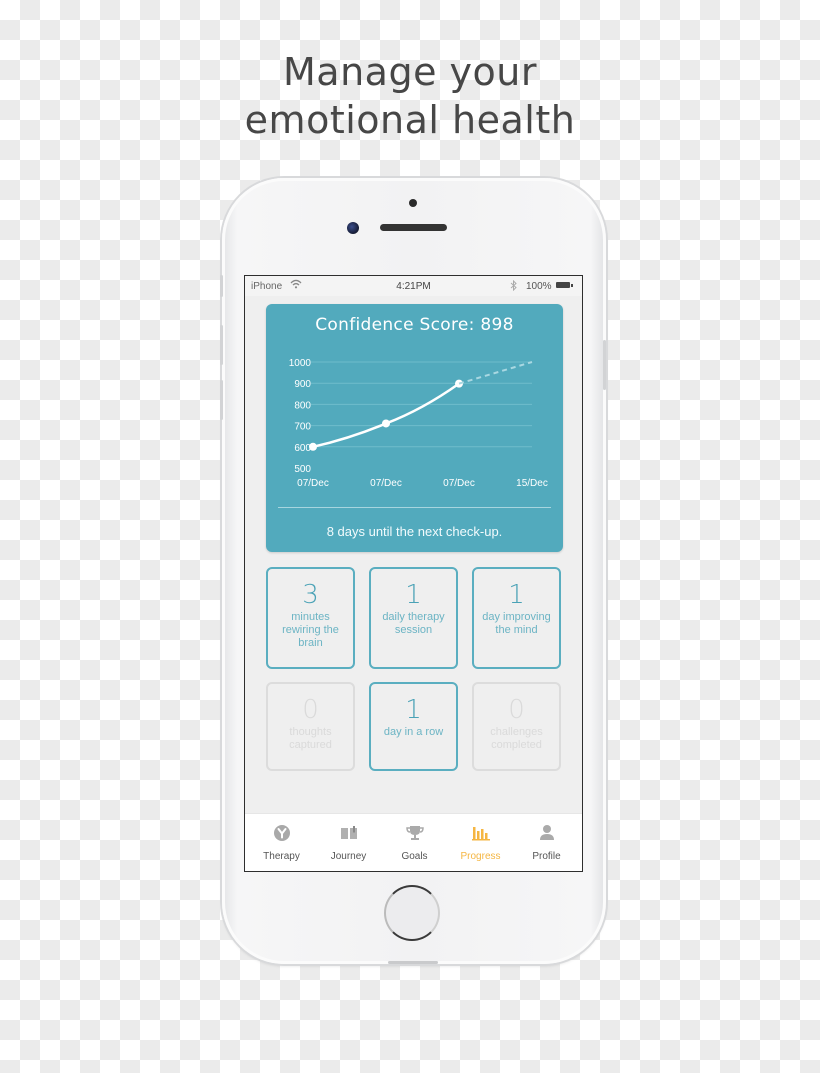  What do you see at coordinates (300, 363) in the screenshot?
I see `y-tick-label: 1000` at bounding box center [300, 363].